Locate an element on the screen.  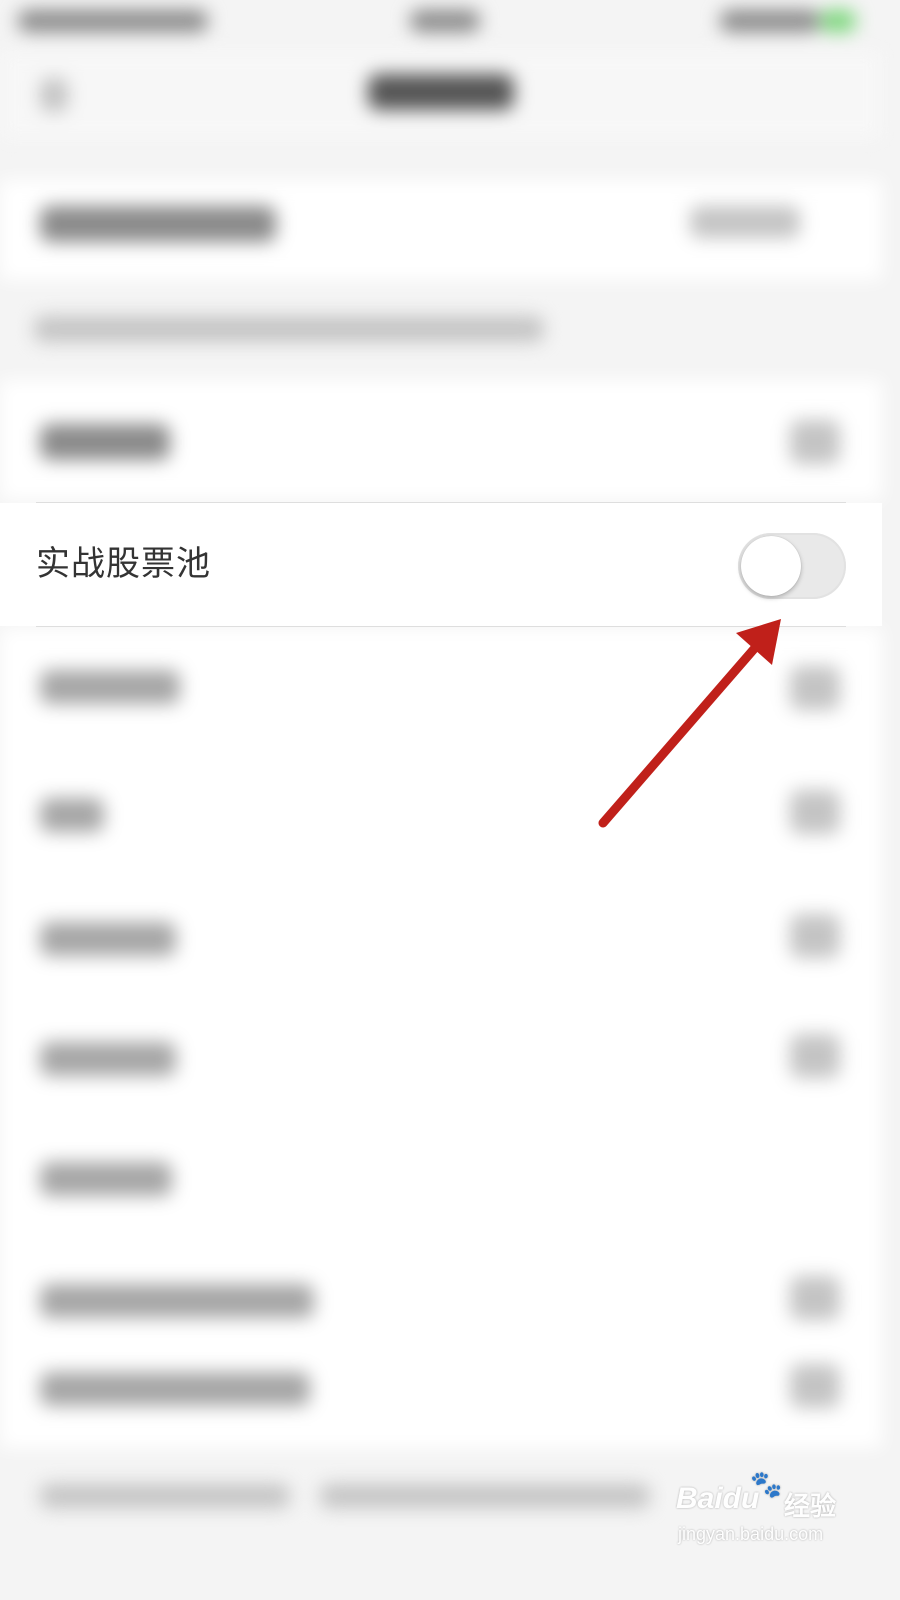
settings-row-stock-pool: 实战股票池 is located at coordinates (441, 564).